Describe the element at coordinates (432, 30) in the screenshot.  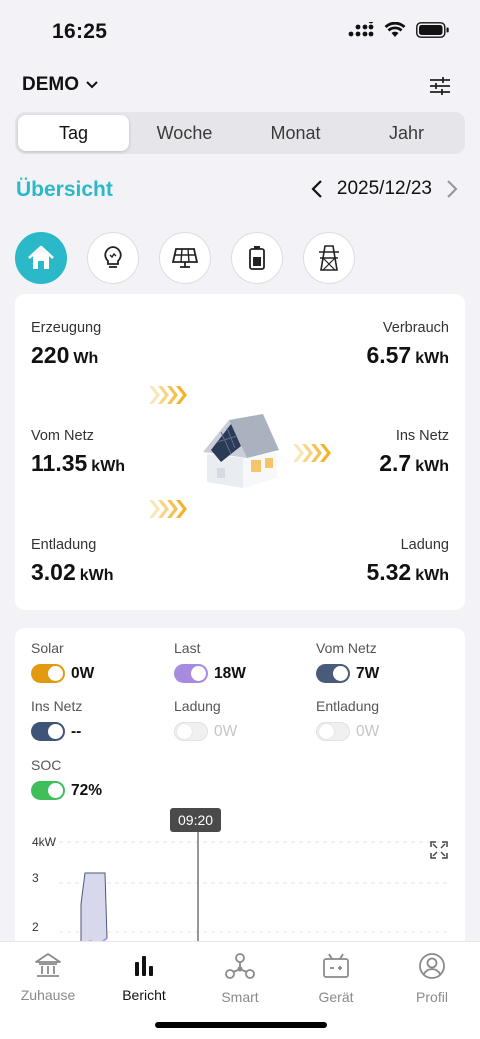
I see `battery-status-icon` at that location.